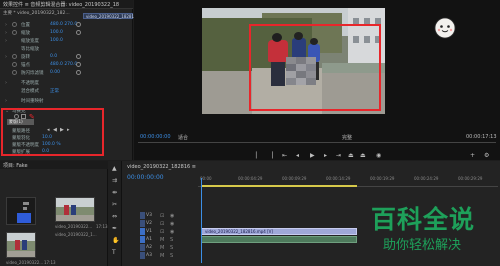 Image resolution: width=500 pixels, height=266 pixels. I want to click on prop-row-antiflicker: 防闪烁滤镜 0.00, so click(66, 73).